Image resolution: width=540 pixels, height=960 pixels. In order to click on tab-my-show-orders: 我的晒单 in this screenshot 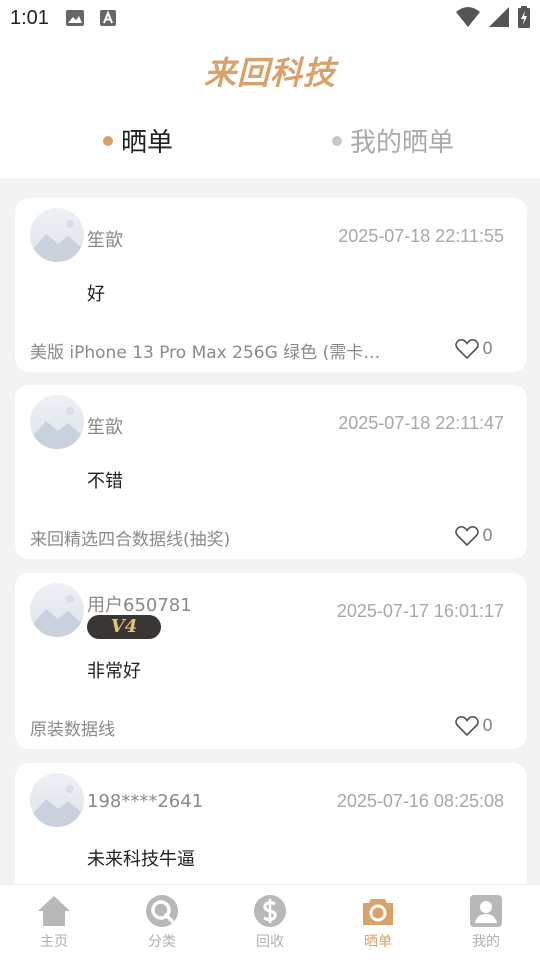, I will do `click(393, 140)`.